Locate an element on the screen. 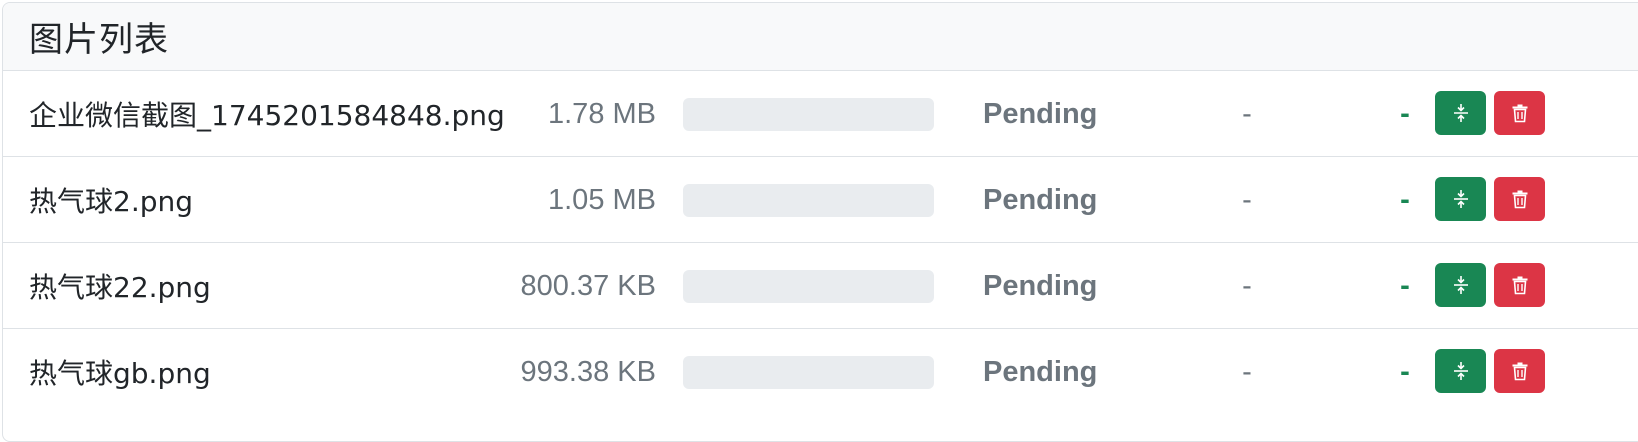 Image resolution: width=1638 pixels, height=442 pixels. card-title: 图片列表 is located at coordinates (99, 40).